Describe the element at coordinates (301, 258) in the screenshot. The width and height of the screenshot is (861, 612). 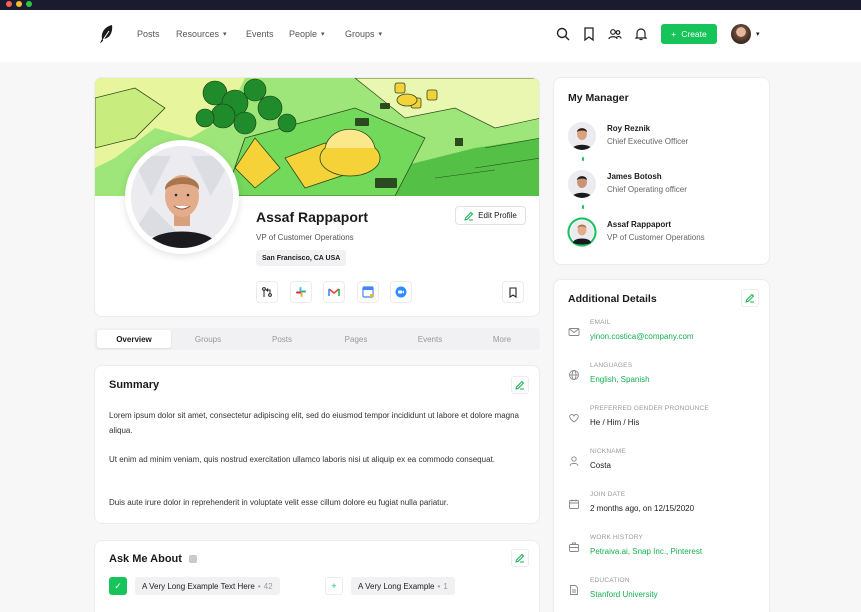
I see `location-badge: San Francisco, CA USA` at that location.